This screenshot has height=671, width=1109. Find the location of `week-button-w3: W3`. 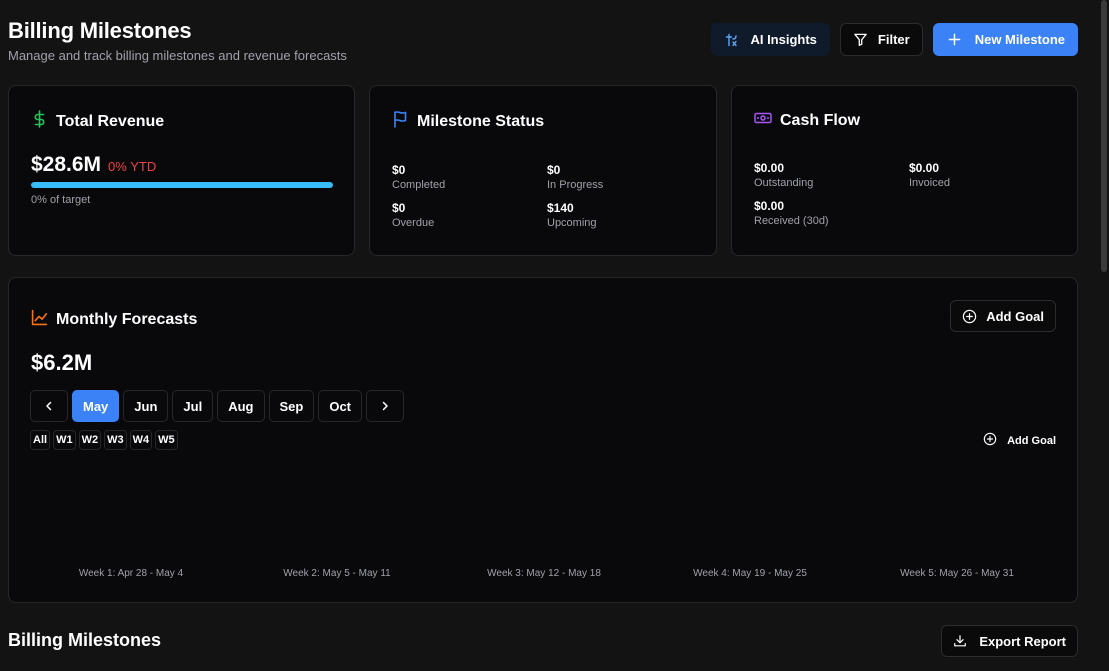

week-button-w3: W3 is located at coordinates (115, 440).